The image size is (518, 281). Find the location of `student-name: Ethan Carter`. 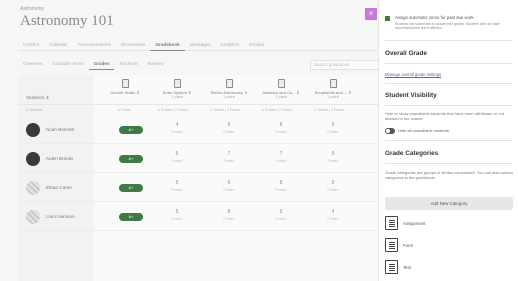

student-name: Ethan Carter is located at coordinates (59, 187).